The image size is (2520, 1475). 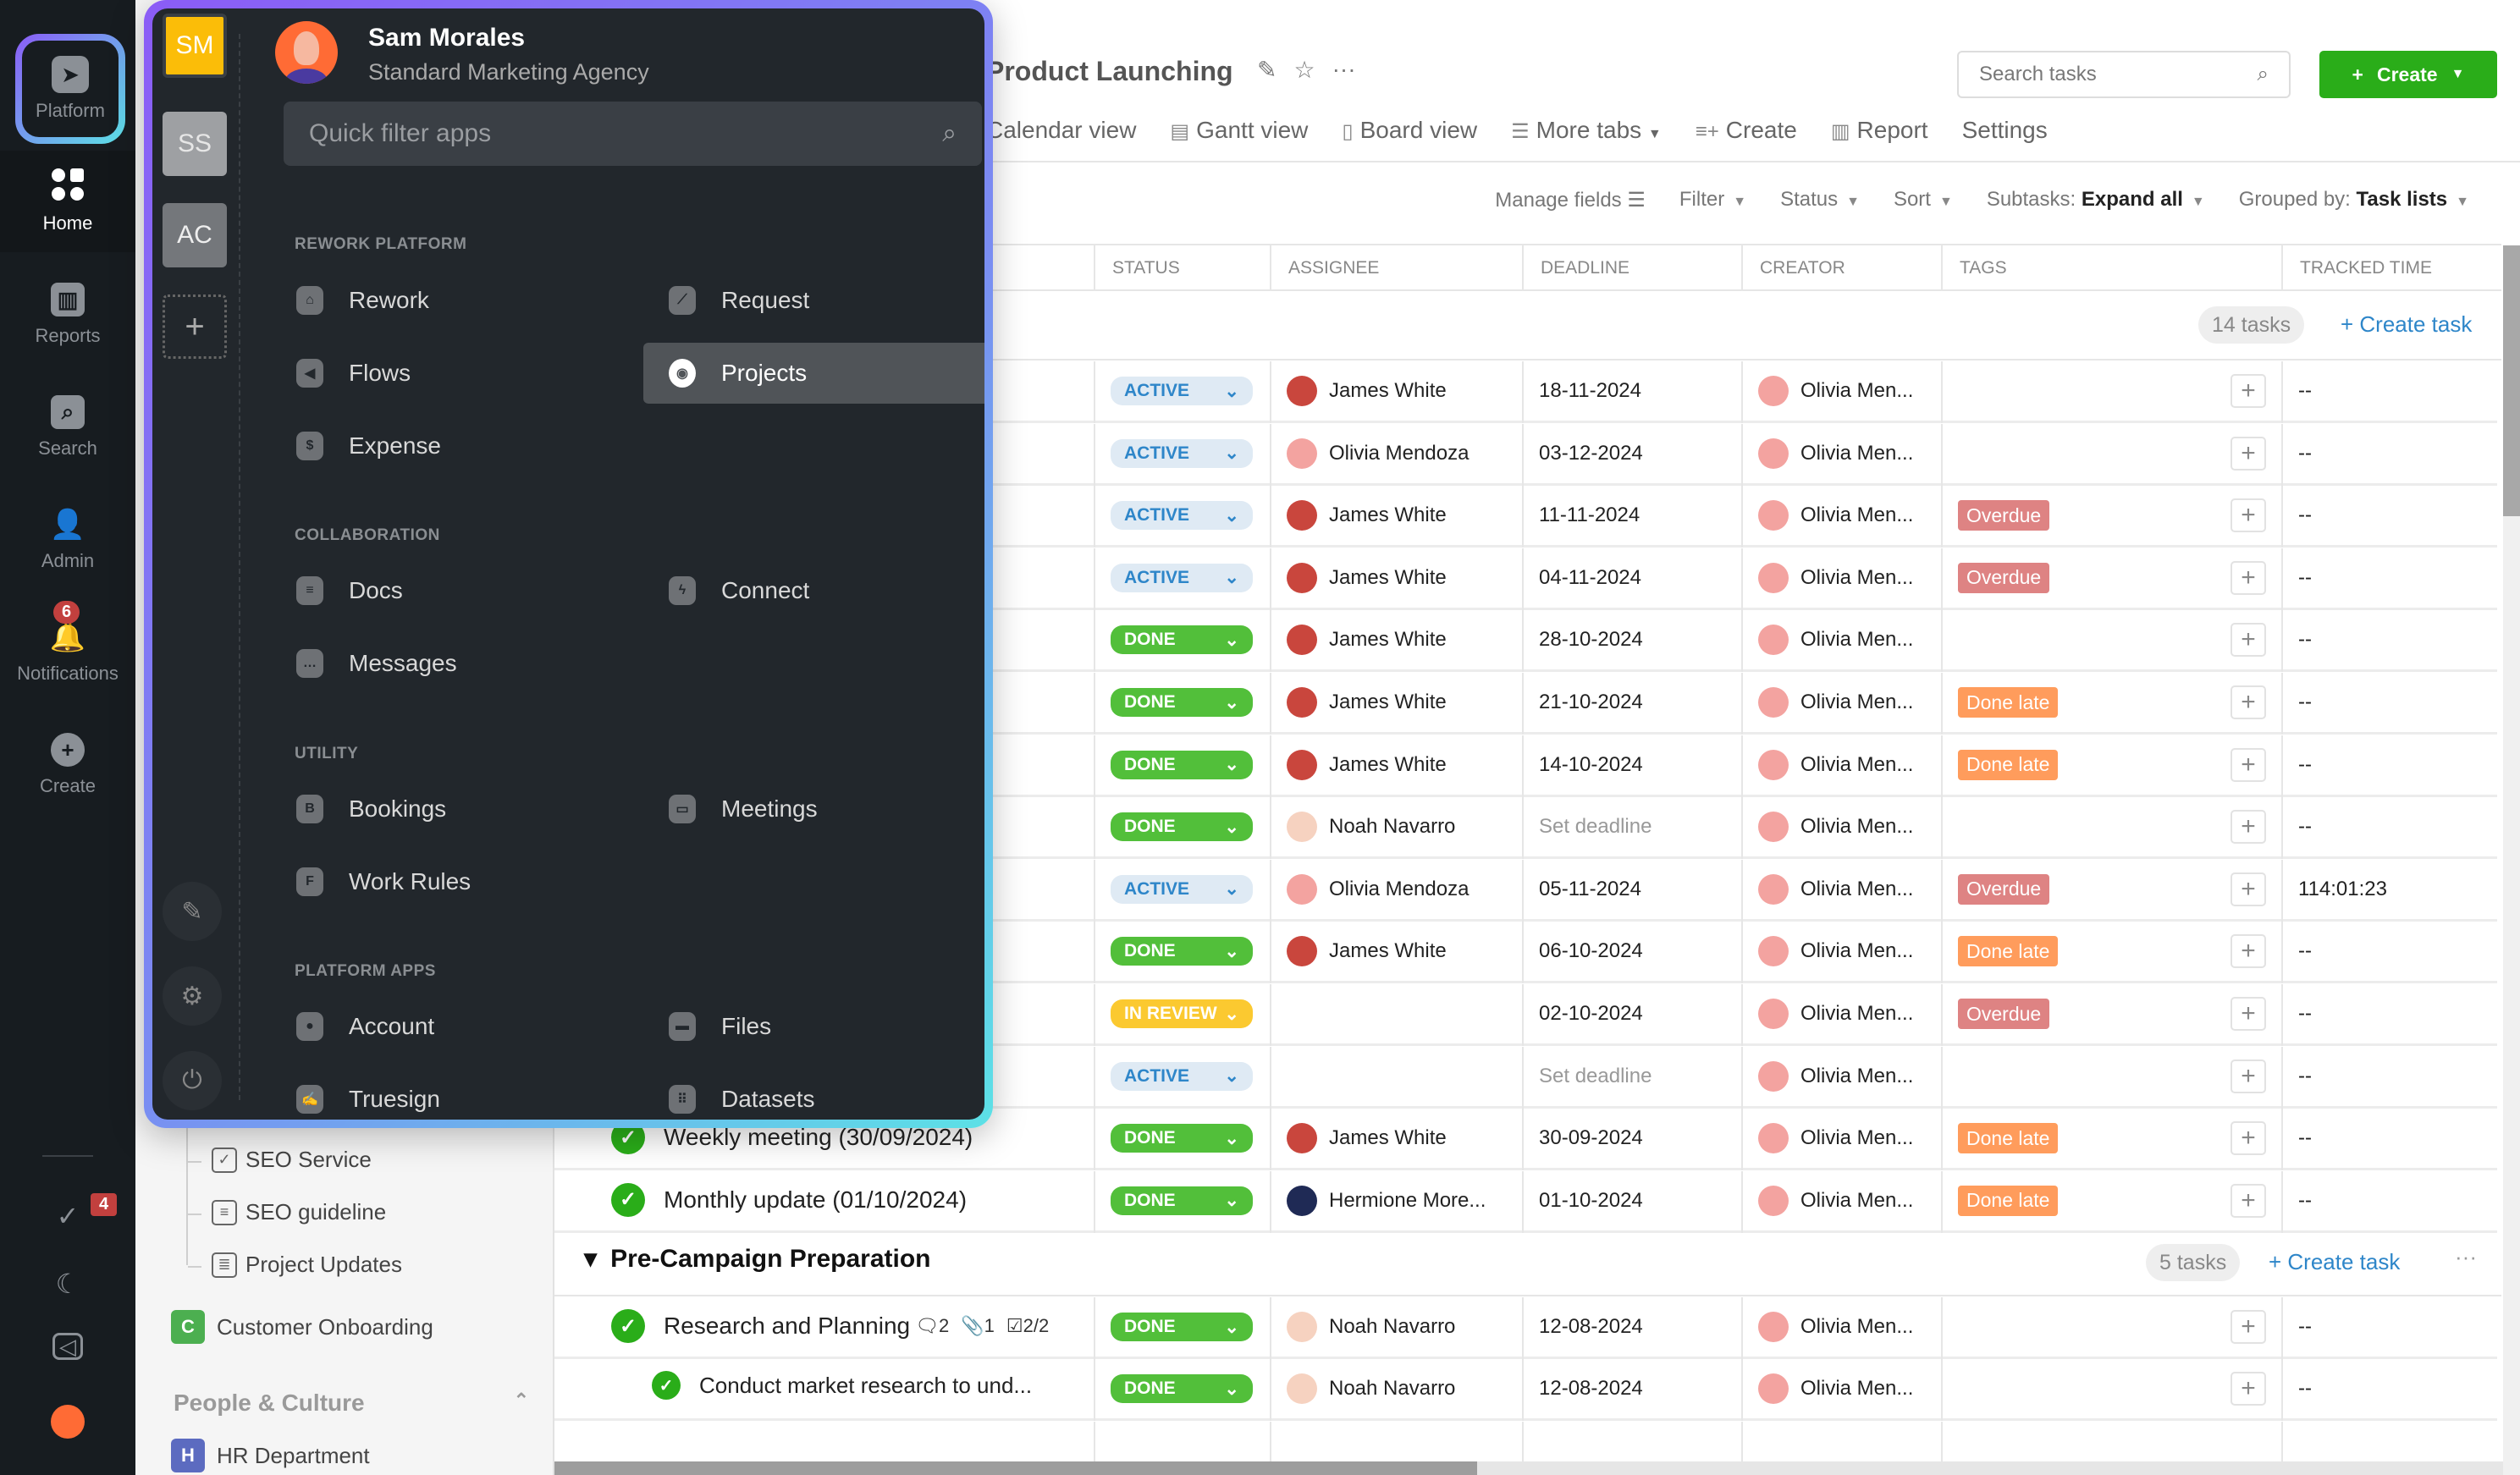 I want to click on moon-icon: ☾, so click(x=67, y=1284).